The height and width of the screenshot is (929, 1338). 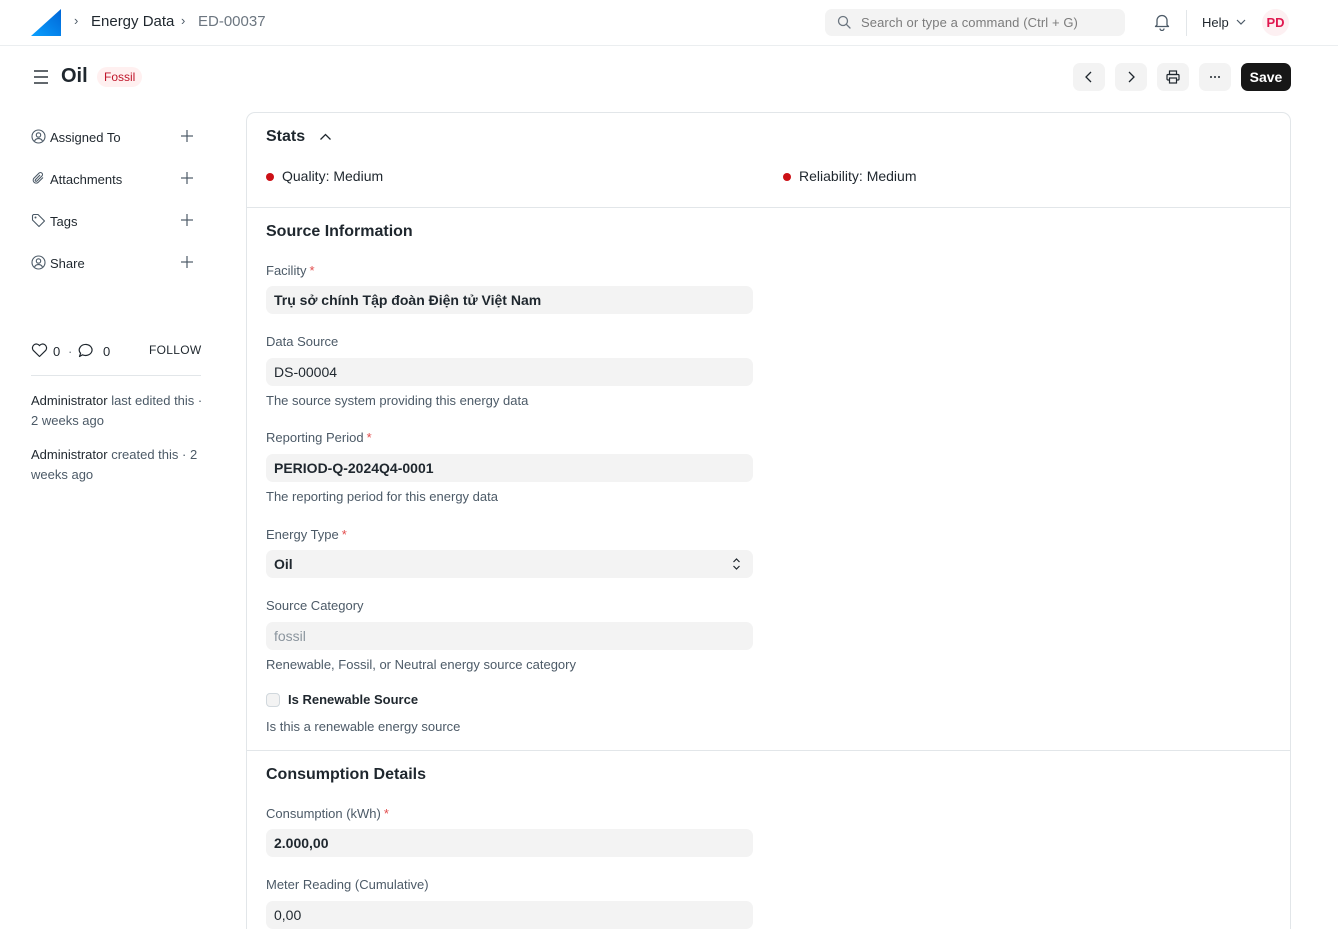 I want to click on print-button, so click(x=1173, y=77).